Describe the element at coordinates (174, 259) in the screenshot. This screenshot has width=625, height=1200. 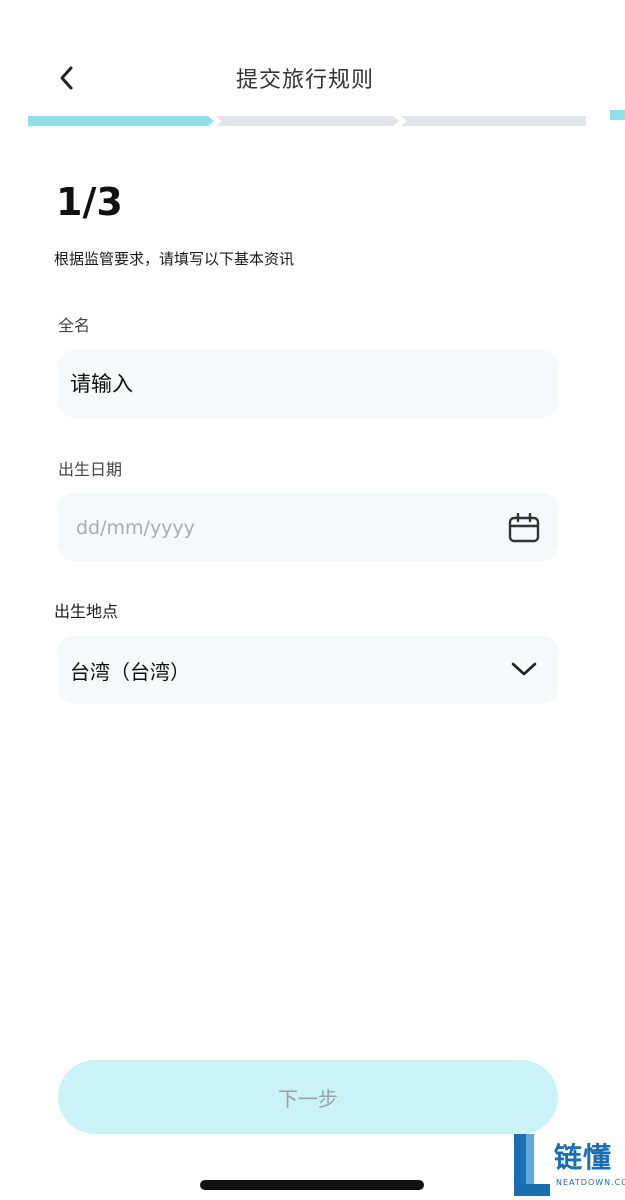
I see `form-description: 根据监管要求，请填写以下基本资讯` at that location.